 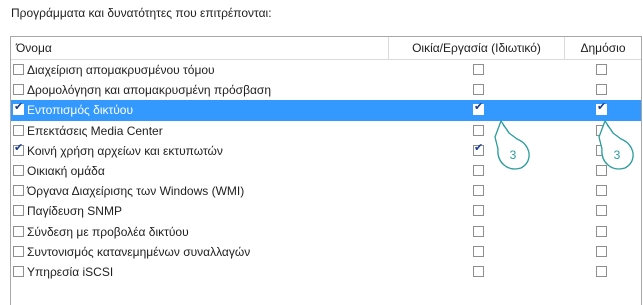 I want to click on public-checkbox: ✔, so click(x=601, y=108).